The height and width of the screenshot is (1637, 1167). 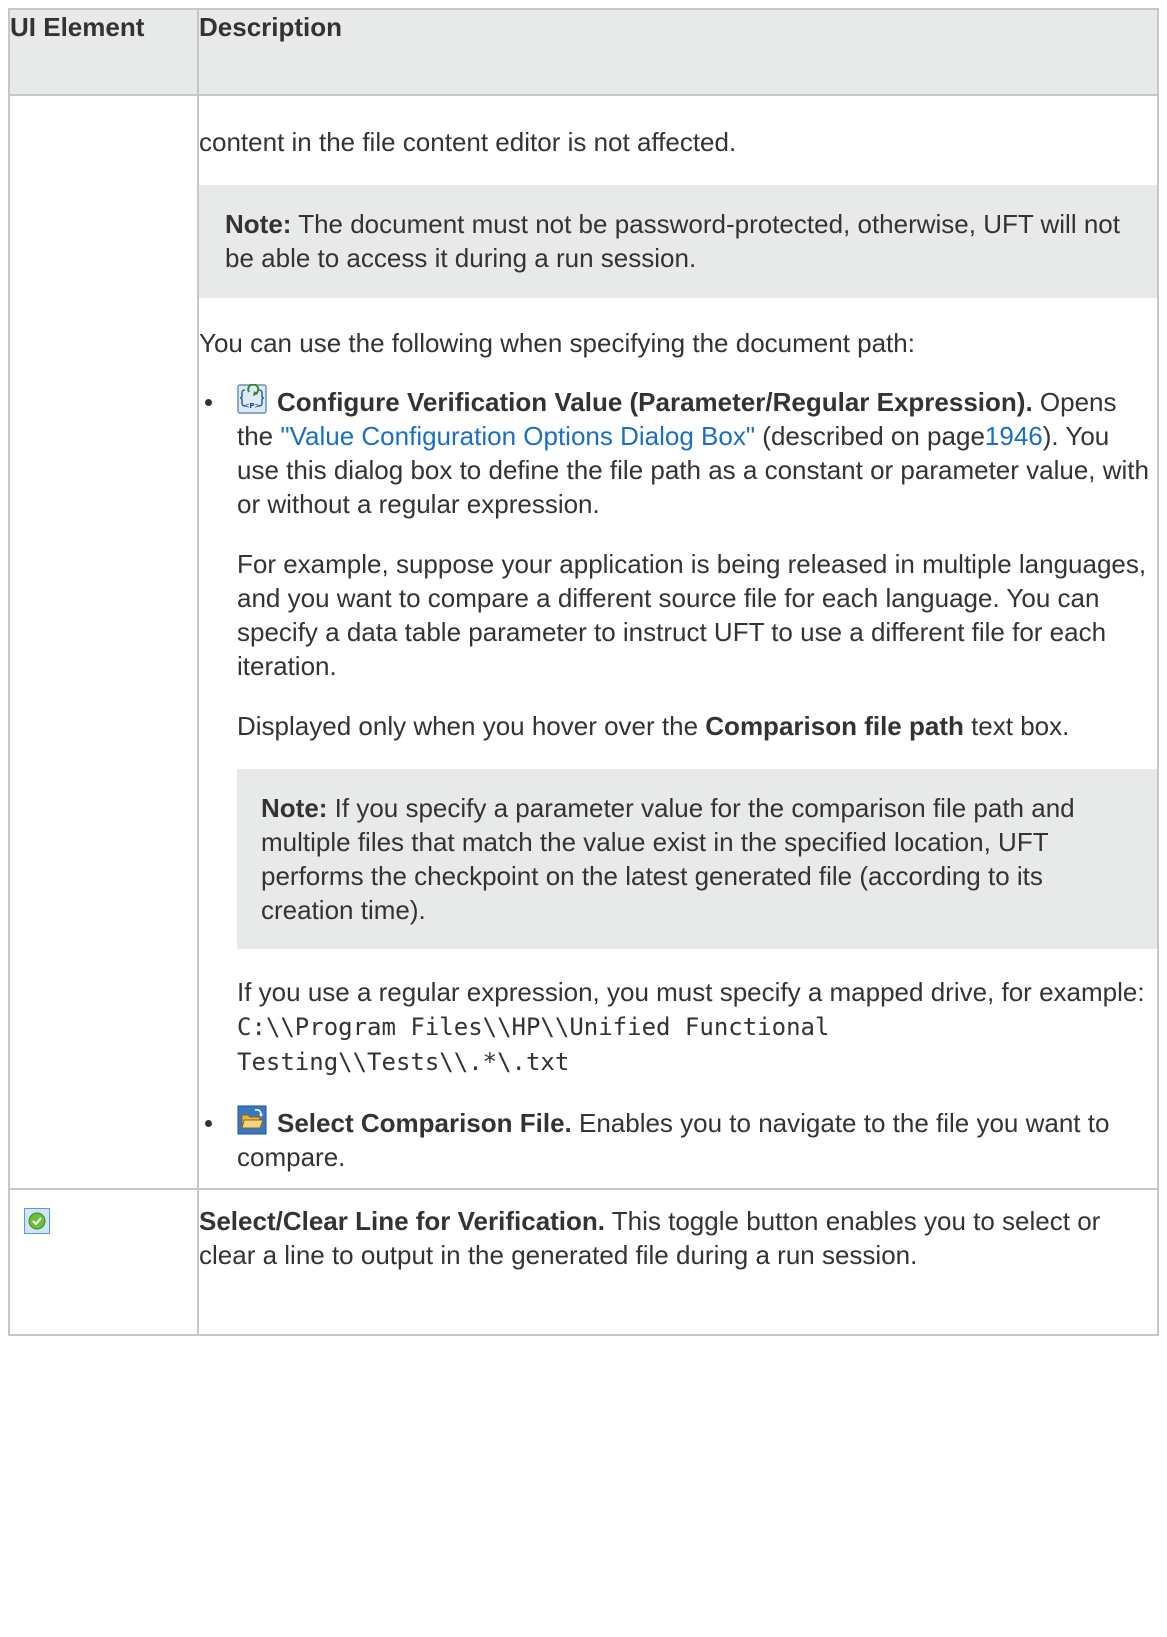 I want to click on displayed-prefix: Displayed only when you hover over the, so click(x=471, y=726).